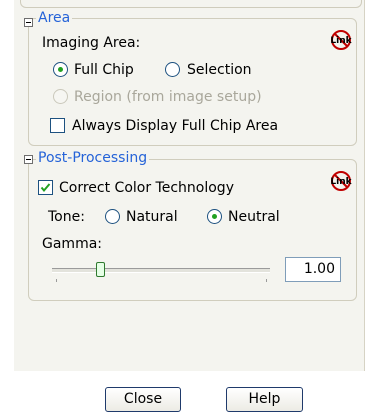  I want to click on close-button: Close, so click(143, 399).